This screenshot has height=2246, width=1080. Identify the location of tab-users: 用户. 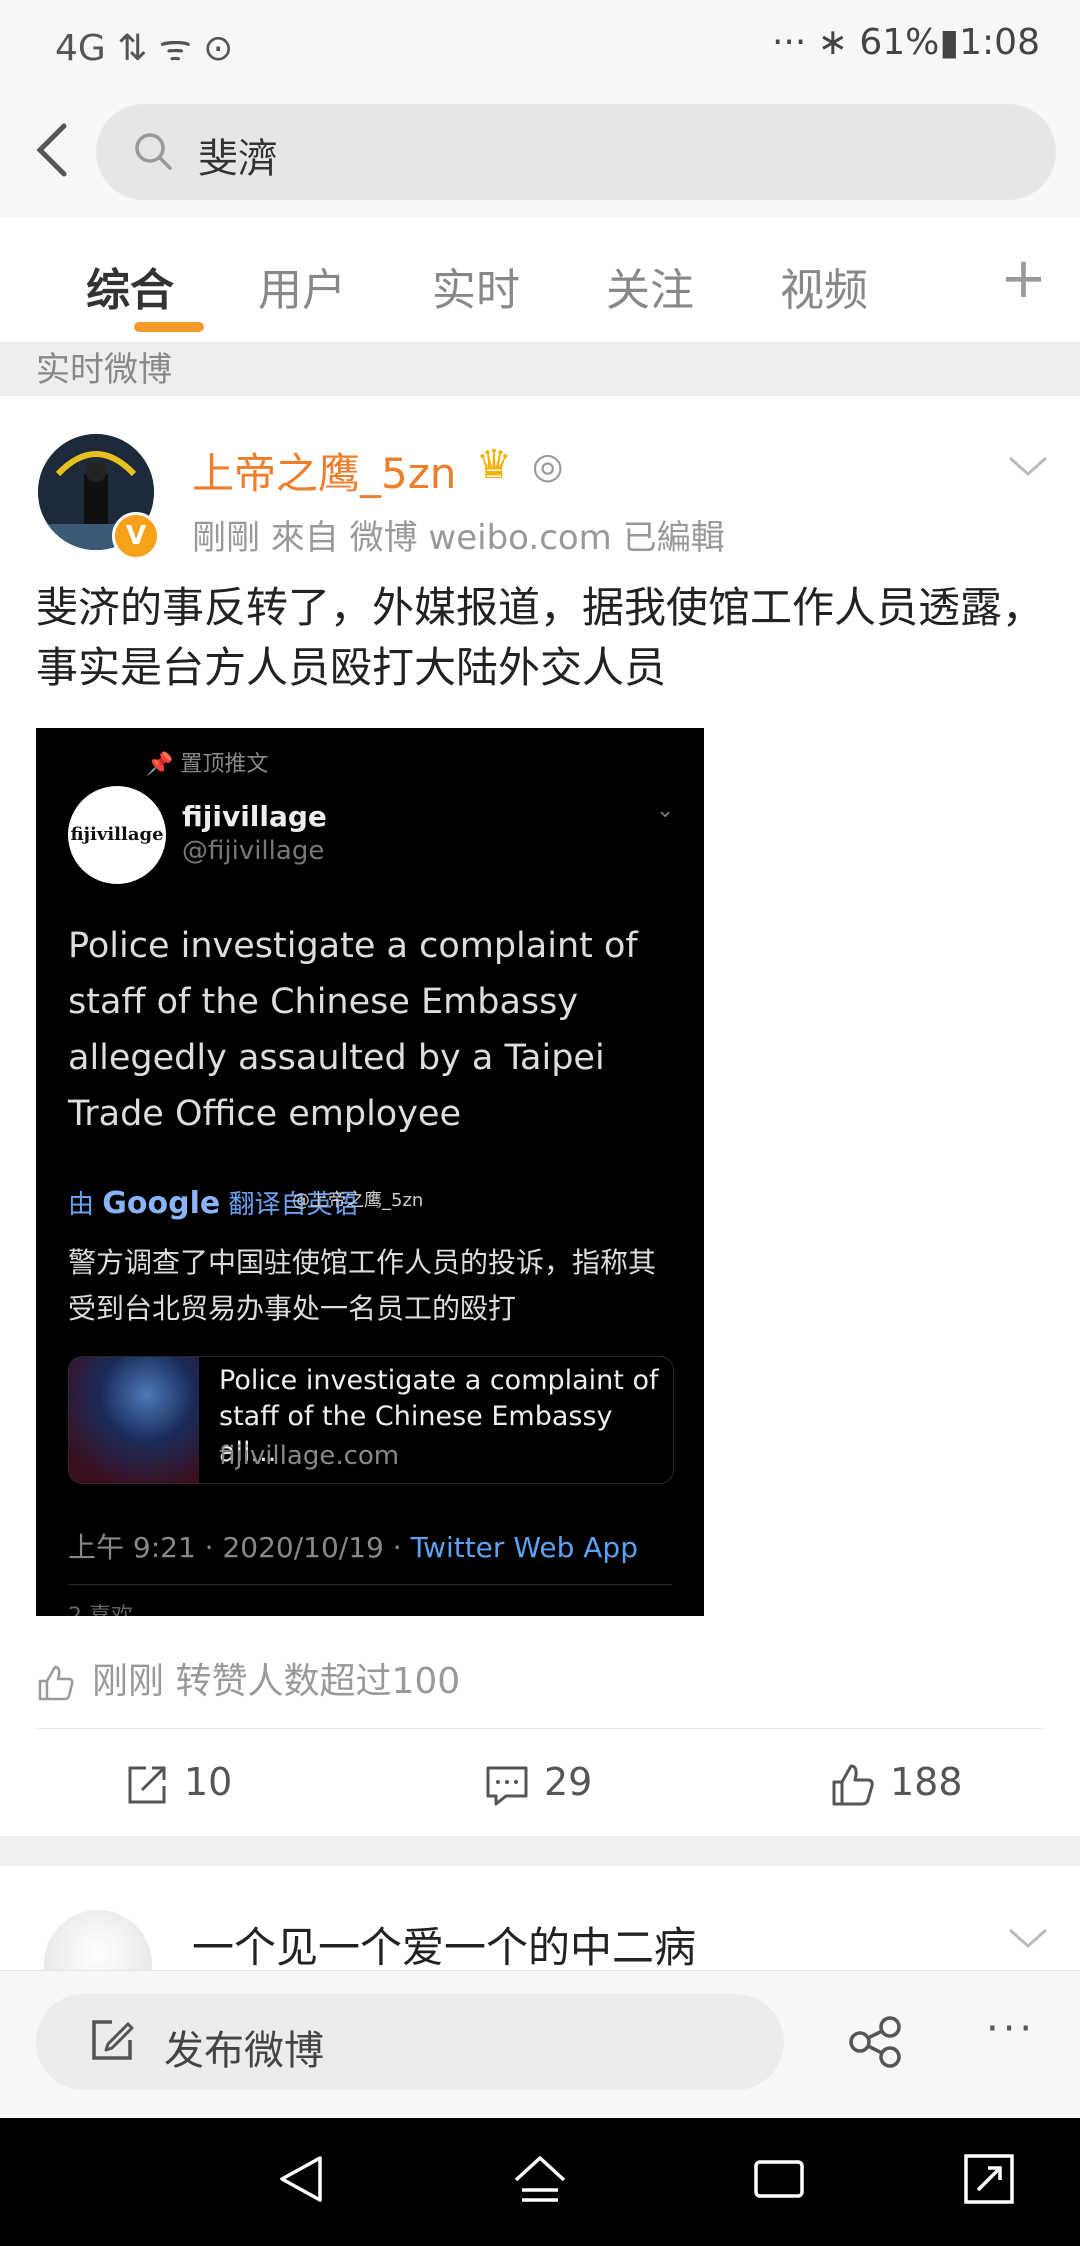
(302, 286).